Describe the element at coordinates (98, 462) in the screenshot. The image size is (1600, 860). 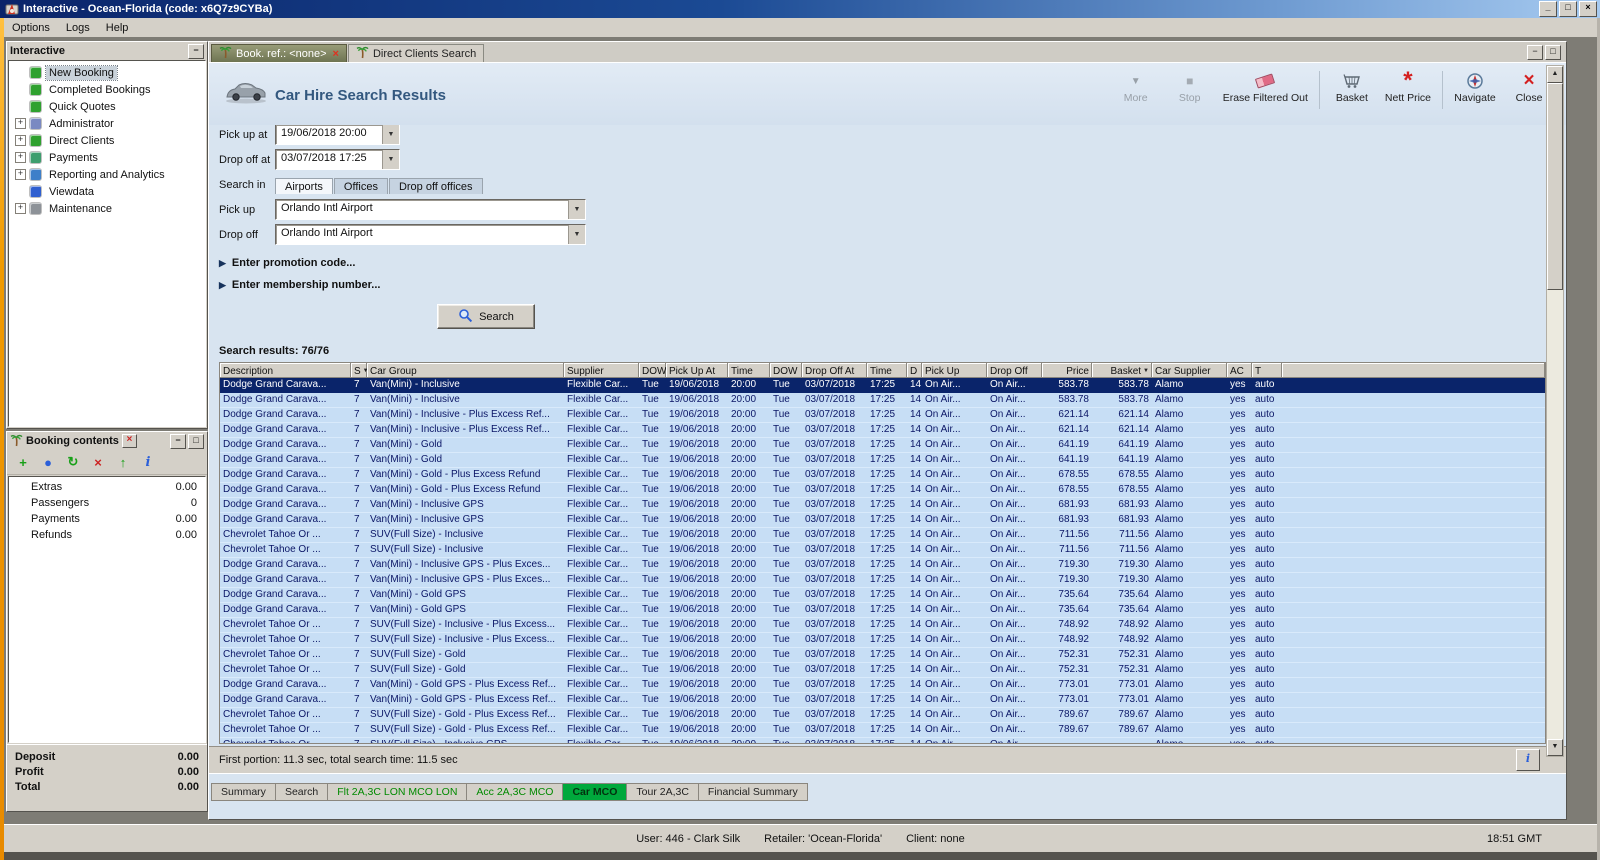
I see `delete-icon: ×` at that location.